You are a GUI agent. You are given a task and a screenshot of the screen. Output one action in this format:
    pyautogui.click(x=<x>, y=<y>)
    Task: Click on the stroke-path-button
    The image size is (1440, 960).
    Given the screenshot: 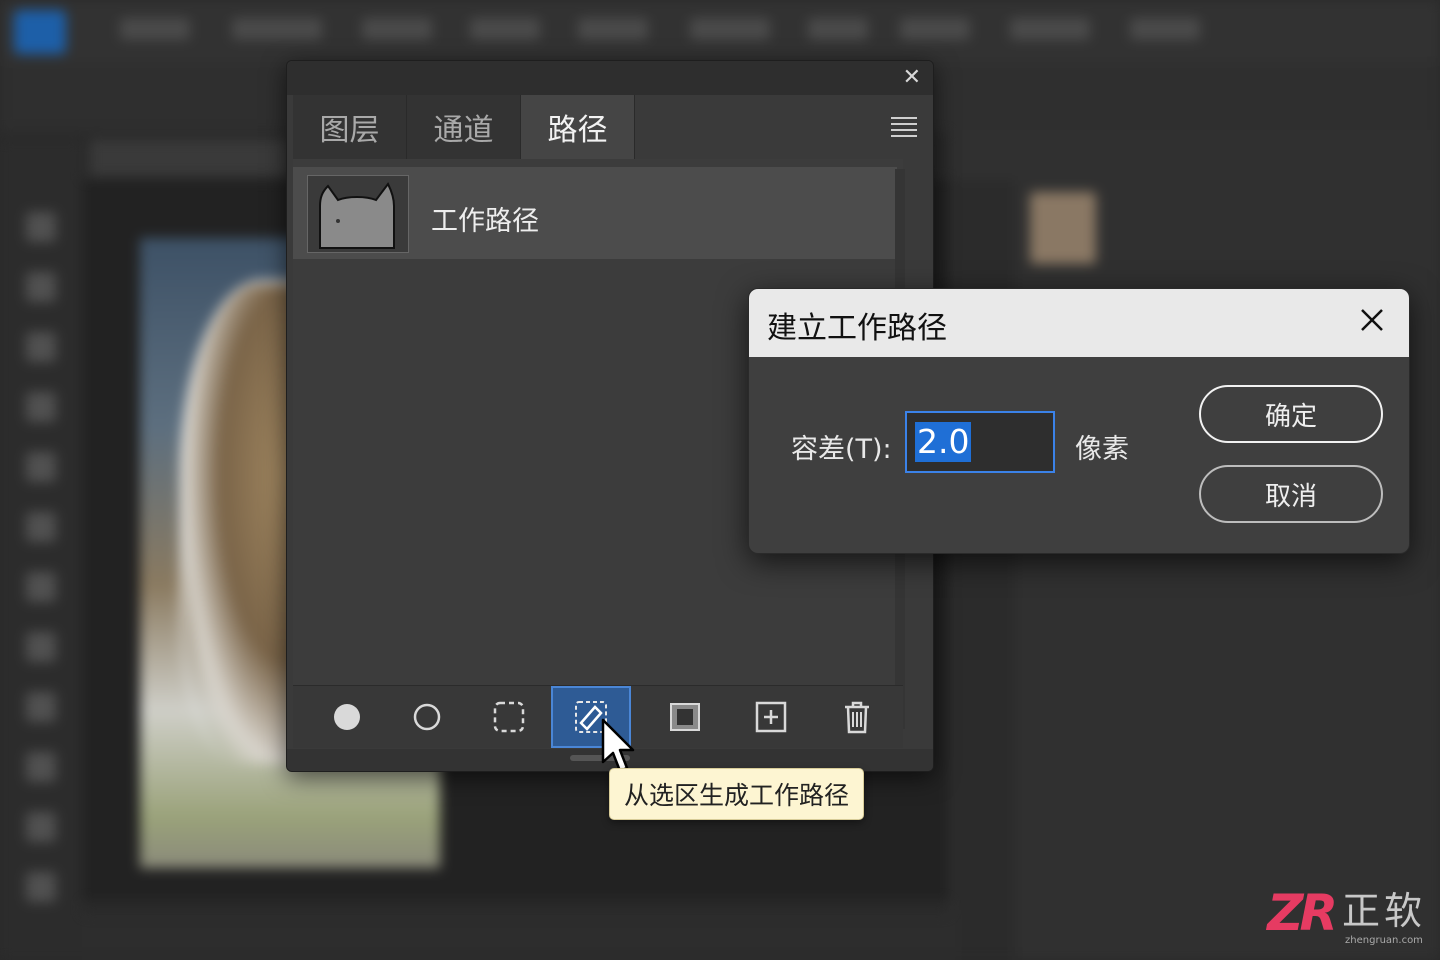 What is the action you would take?
    pyautogui.click(x=427, y=717)
    